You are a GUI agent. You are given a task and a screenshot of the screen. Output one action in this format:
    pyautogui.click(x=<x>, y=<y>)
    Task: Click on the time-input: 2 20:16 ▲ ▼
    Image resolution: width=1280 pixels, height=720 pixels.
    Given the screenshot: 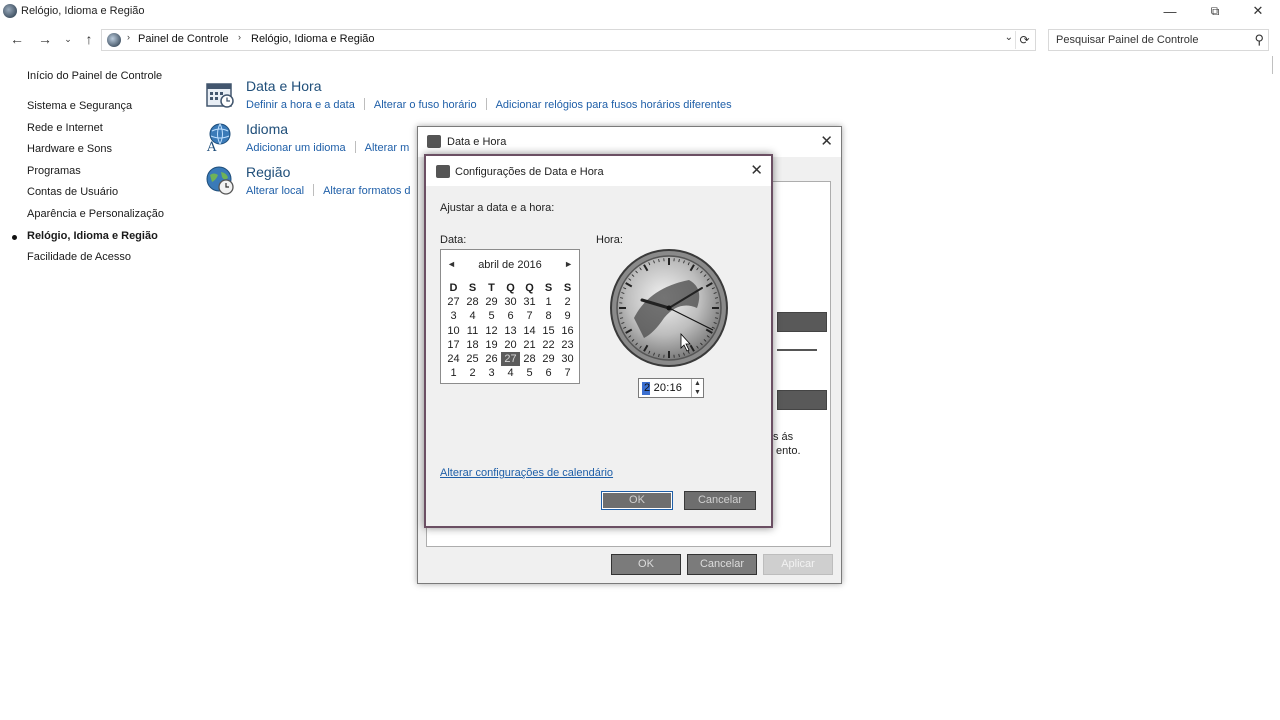 What is the action you would take?
    pyautogui.click(x=671, y=388)
    